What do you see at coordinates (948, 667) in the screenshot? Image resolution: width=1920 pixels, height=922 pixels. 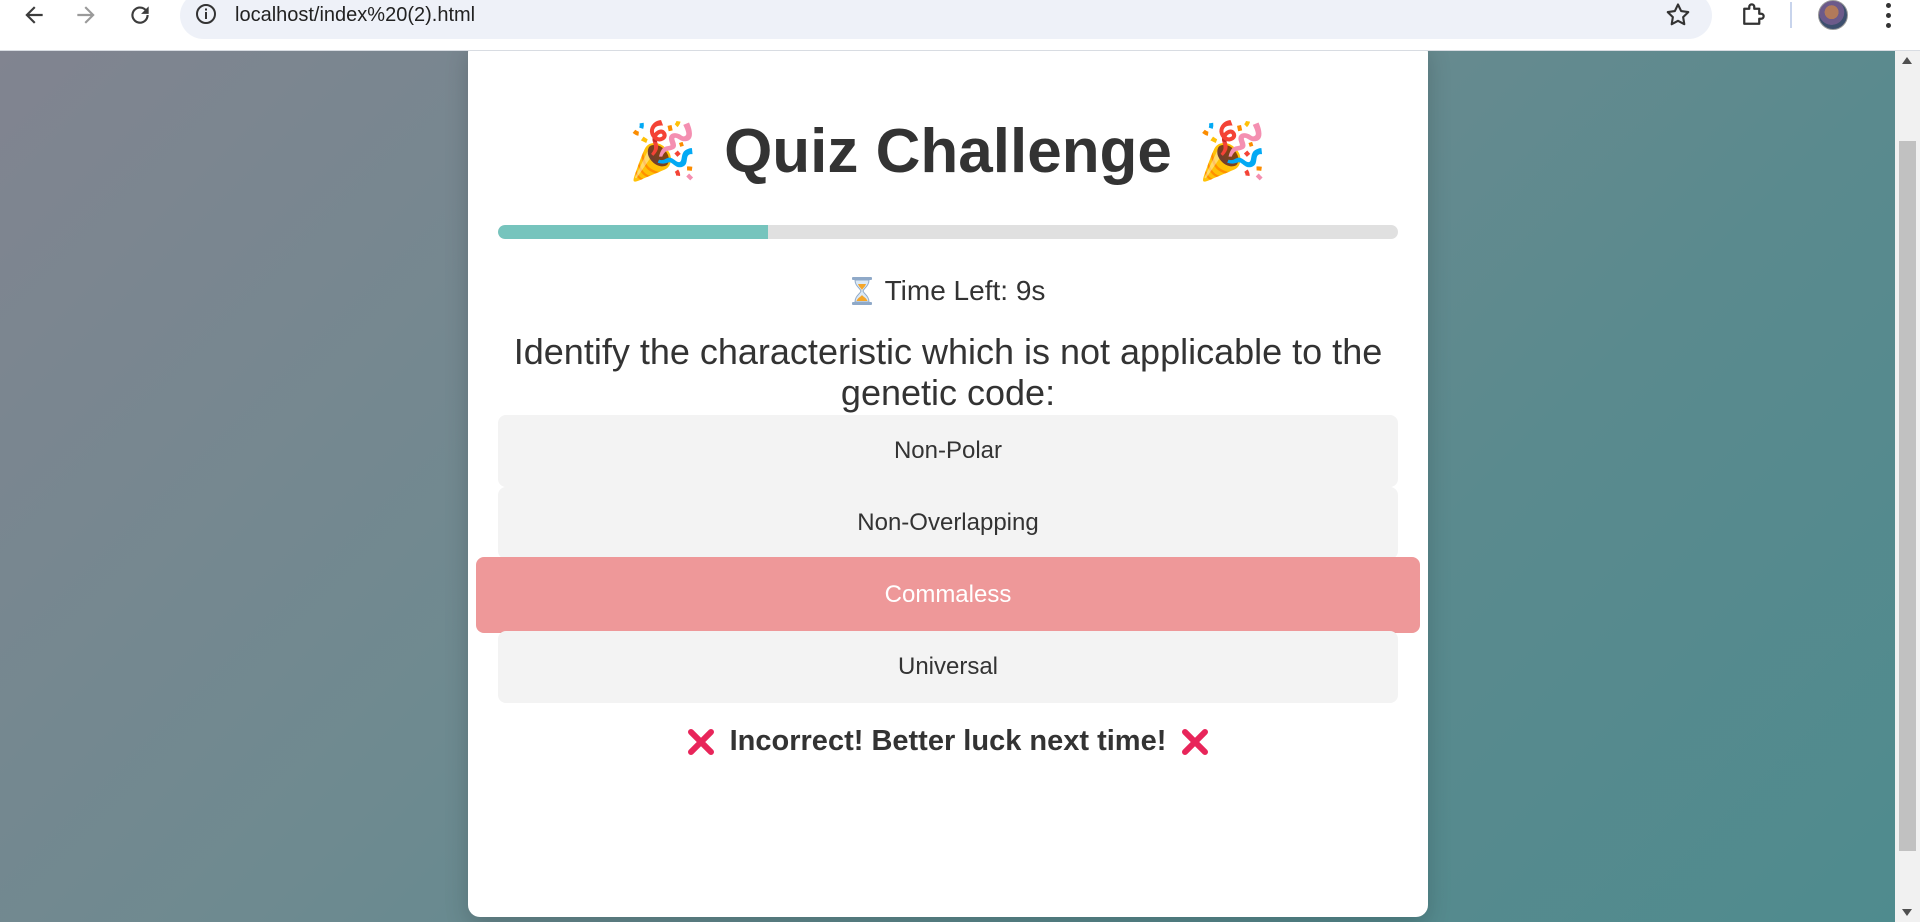 I see `option-button: Universal` at bounding box center [948, 667].